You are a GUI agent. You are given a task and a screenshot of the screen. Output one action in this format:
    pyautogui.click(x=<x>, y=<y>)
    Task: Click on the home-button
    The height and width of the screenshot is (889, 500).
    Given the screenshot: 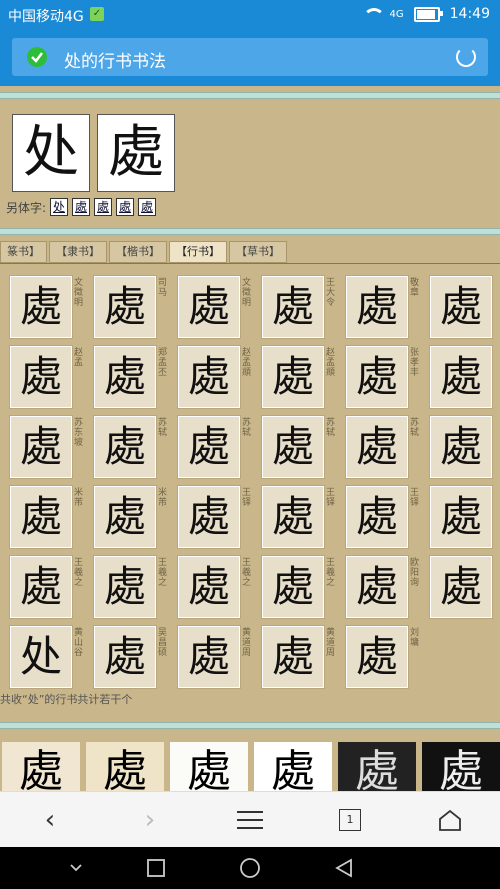 What is the action you would take?
    pyautogui.click(x=450, y=820)
    